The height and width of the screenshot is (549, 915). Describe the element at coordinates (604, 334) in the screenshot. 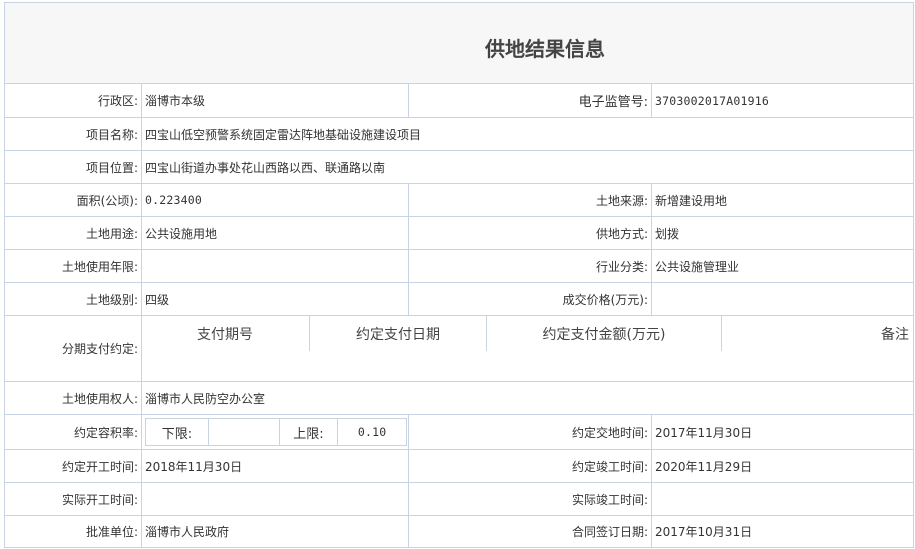

I see `installment-header-amount: 约定支付金额(万元)` at that location.